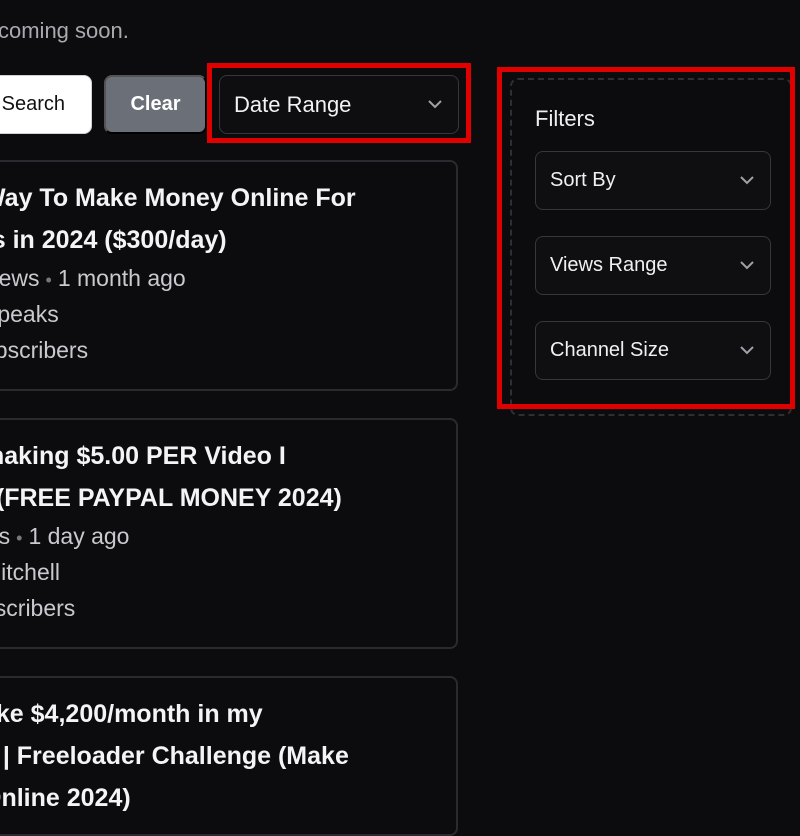  I want to click on subscriber-count: oscribers, so click(38, 608).